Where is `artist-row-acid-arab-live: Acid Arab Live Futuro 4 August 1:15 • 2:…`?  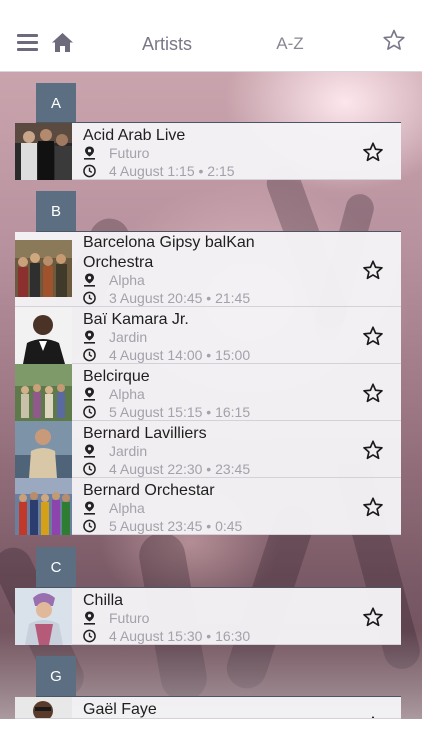
artist-row-acid-arab-live: Acid Arab Live Futuro 4 August 1:15 • 2:… is located at coordinates (208, 151).